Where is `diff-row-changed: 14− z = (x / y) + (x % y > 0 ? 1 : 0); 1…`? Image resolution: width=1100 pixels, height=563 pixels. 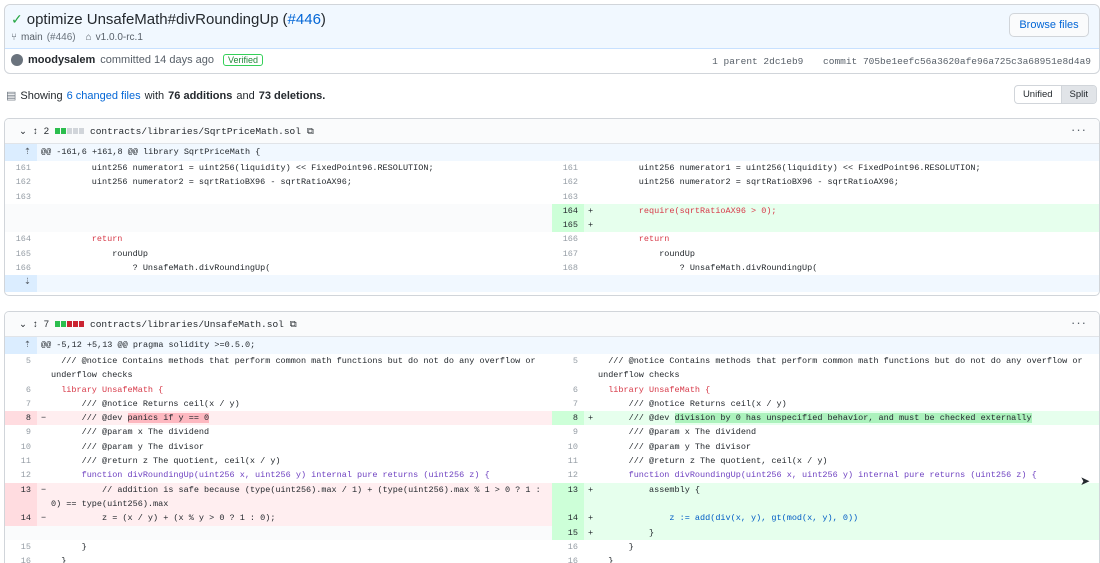
diff-row-changed: 14− z = (x / y) + (x % y > 0 ? 1 : 0); 1… is located at coordinates (552, 518).